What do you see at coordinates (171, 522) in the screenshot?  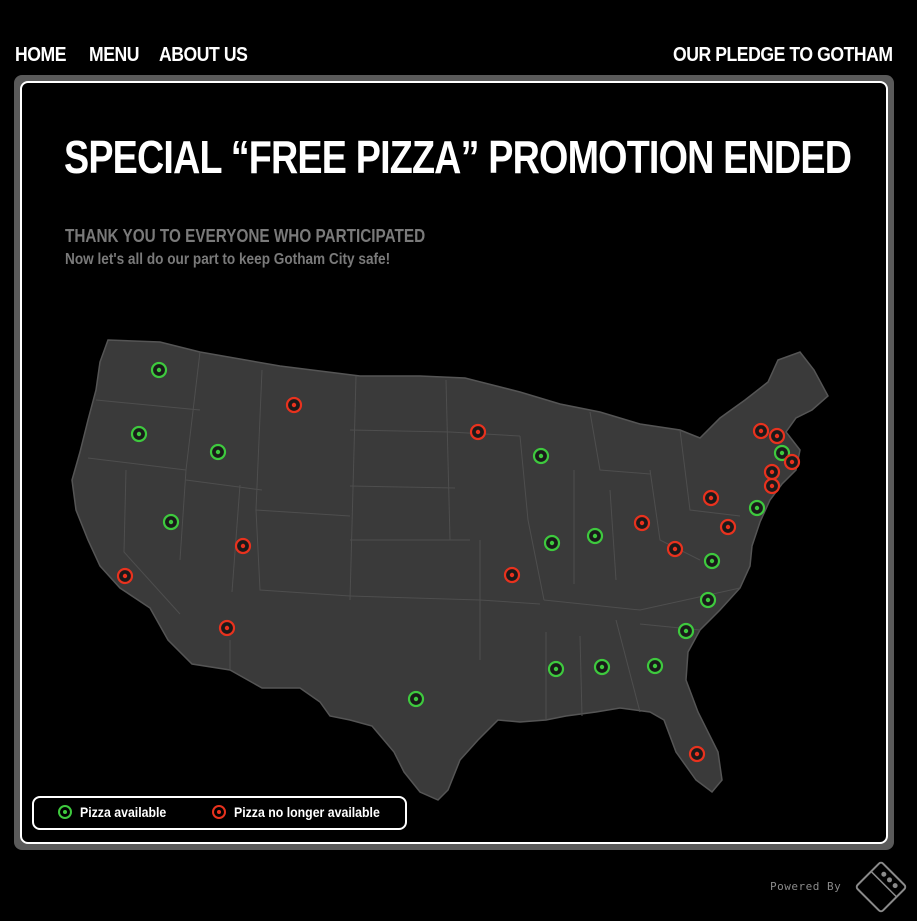 I see `available-marker-nv` at bounding box center [171, 522].